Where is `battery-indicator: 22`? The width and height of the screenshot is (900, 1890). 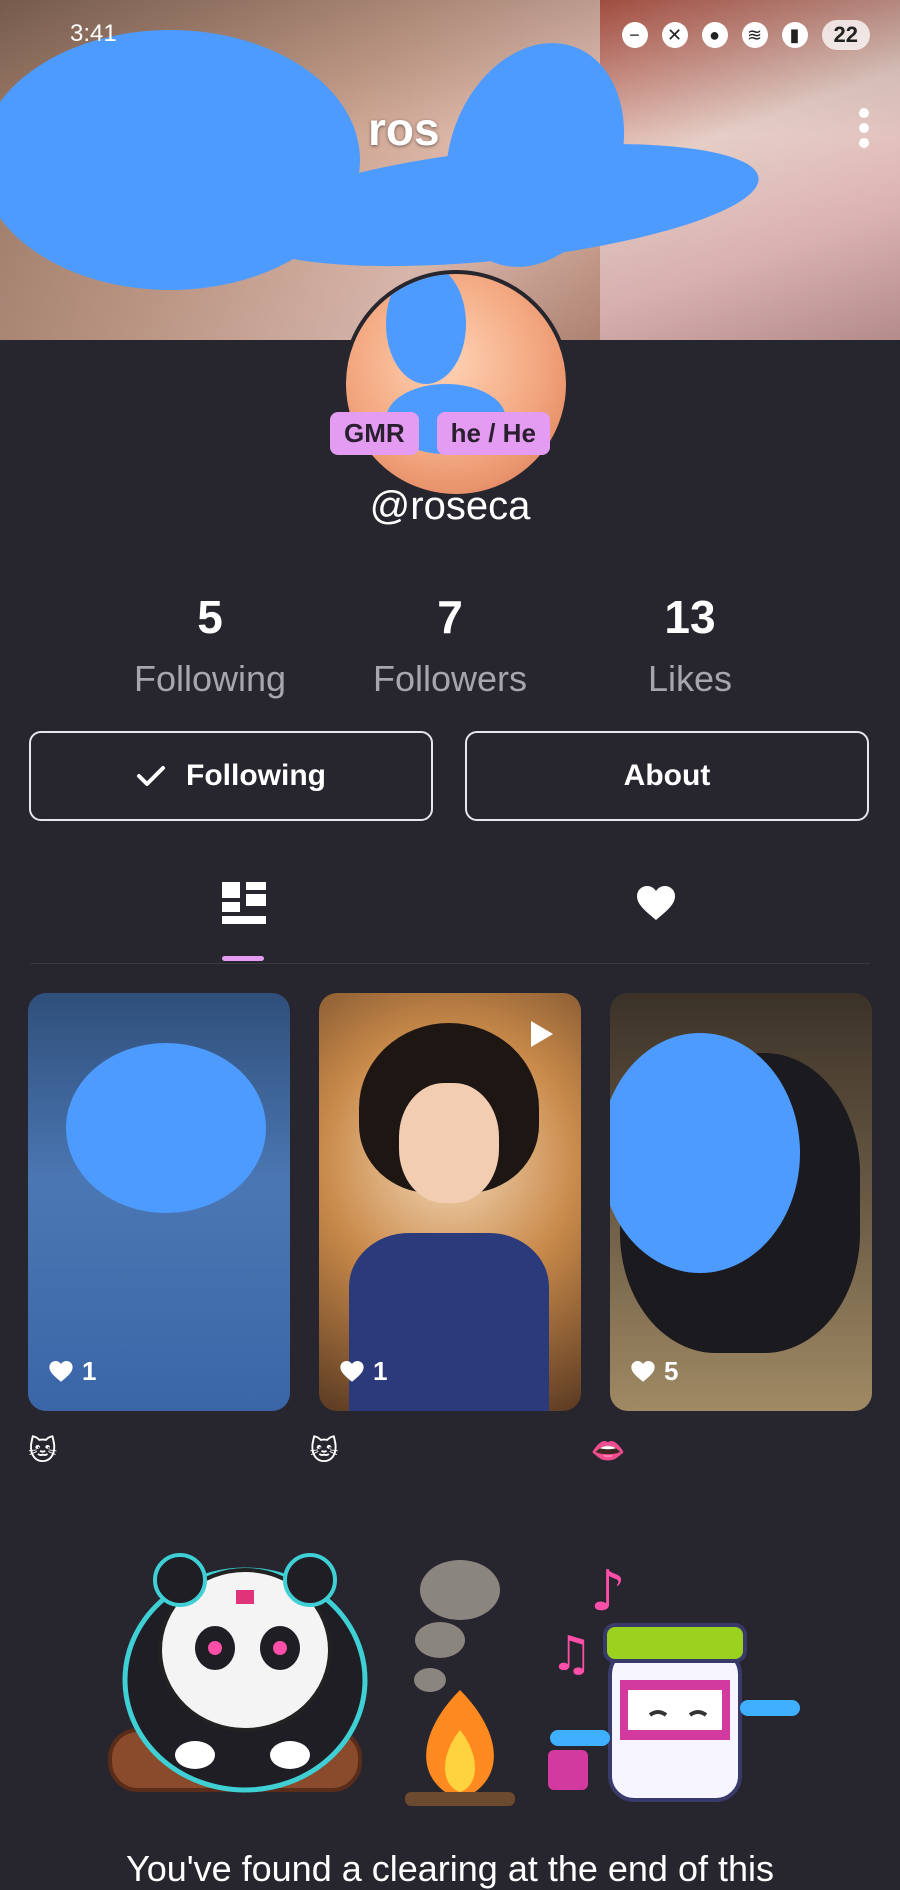 battery-indicator: 22 is located at coordinates (845, 35).